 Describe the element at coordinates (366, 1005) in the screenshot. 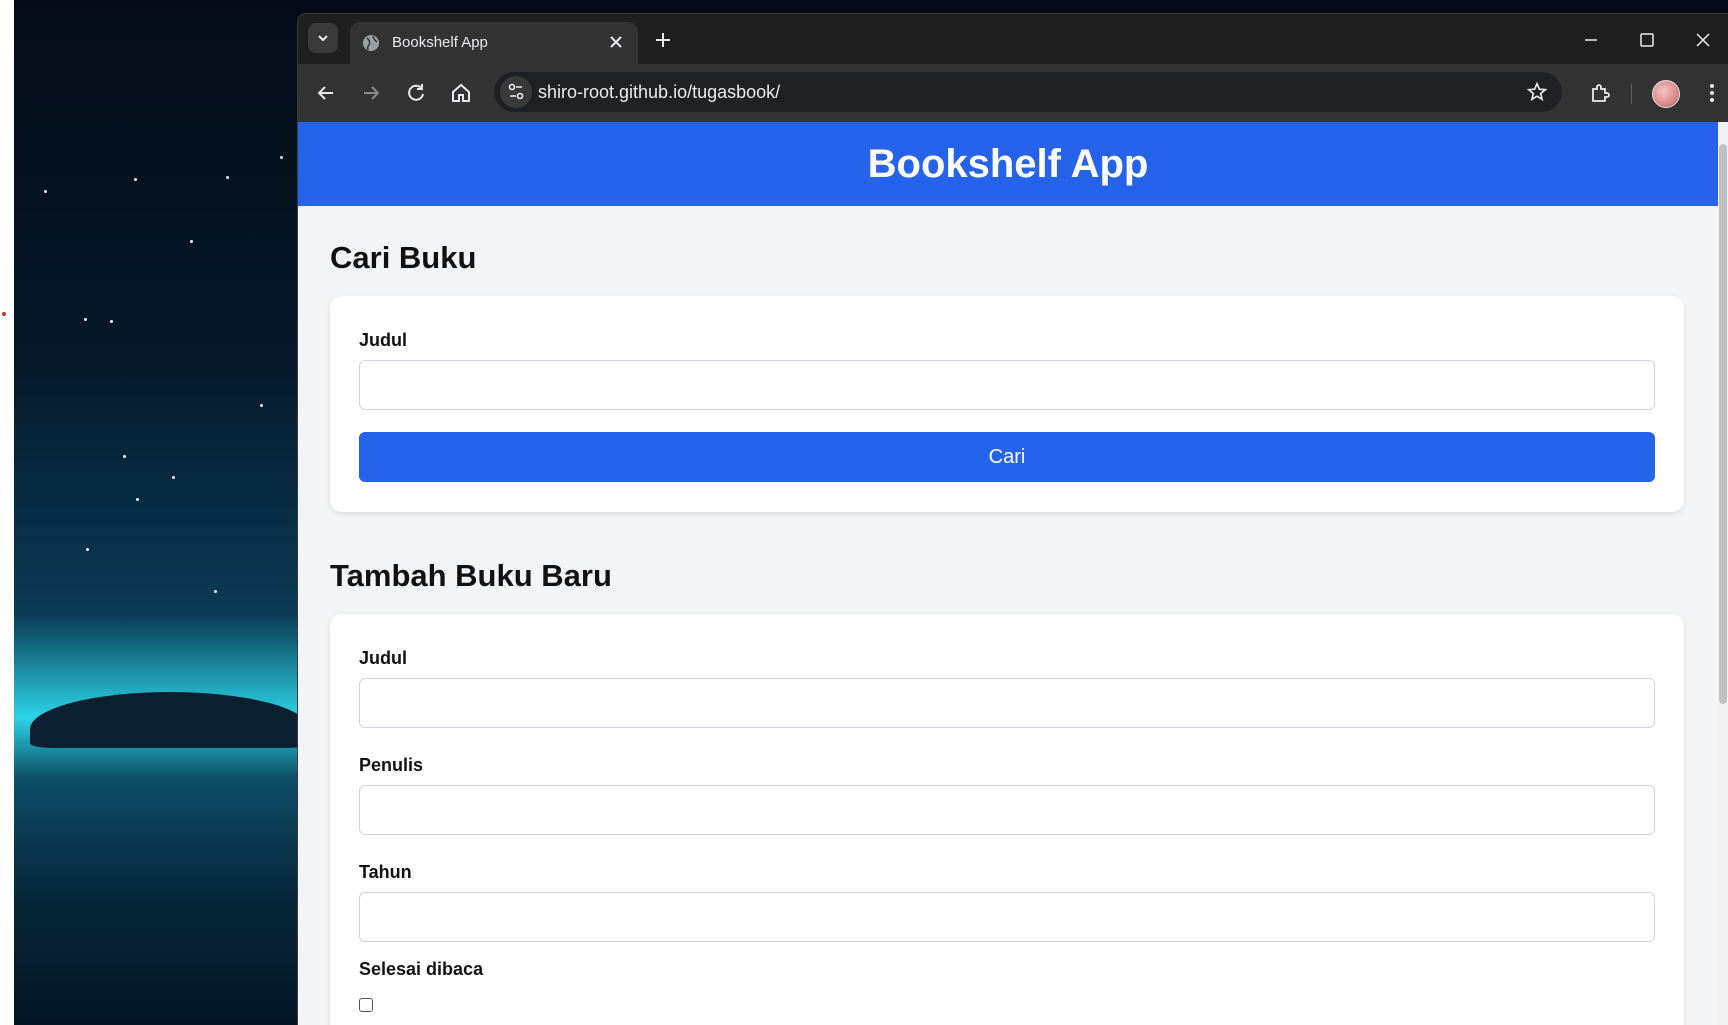

I see `book-finished-checkbox` at that location.